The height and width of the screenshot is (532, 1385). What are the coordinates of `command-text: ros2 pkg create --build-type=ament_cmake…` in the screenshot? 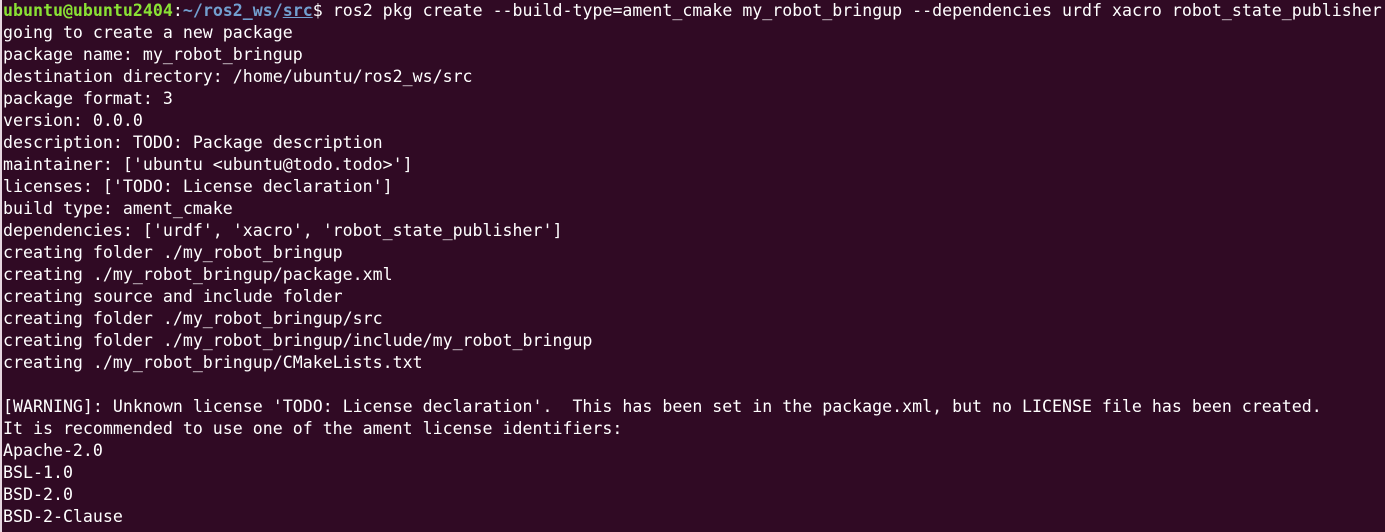 It's located at (857, 10).